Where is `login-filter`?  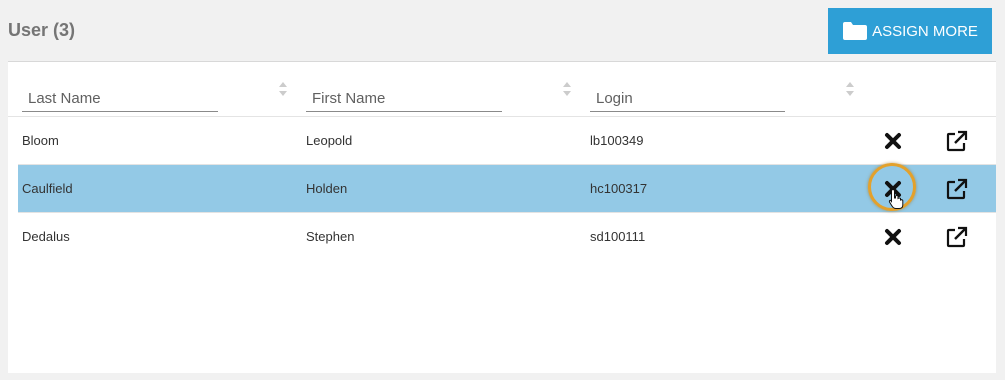 login-filter is located at coordinates (687, 99).